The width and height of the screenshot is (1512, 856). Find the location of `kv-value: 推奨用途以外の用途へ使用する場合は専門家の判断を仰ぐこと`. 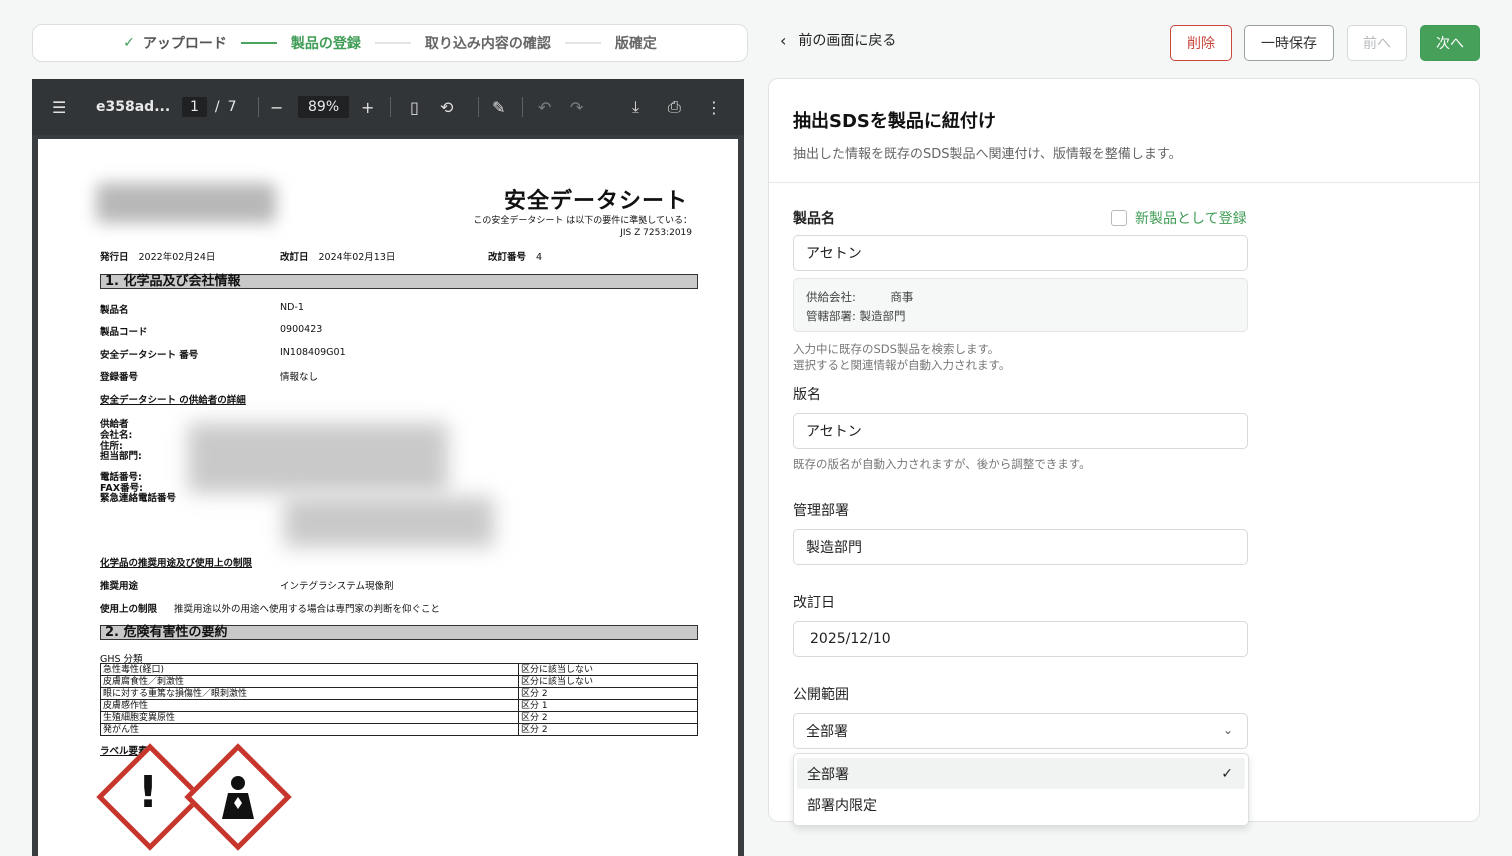

kv-value: 推奨用途以外の用途へ使用する場合は専門家の判断を仰ぐこと is located at coordinates (307, 609).